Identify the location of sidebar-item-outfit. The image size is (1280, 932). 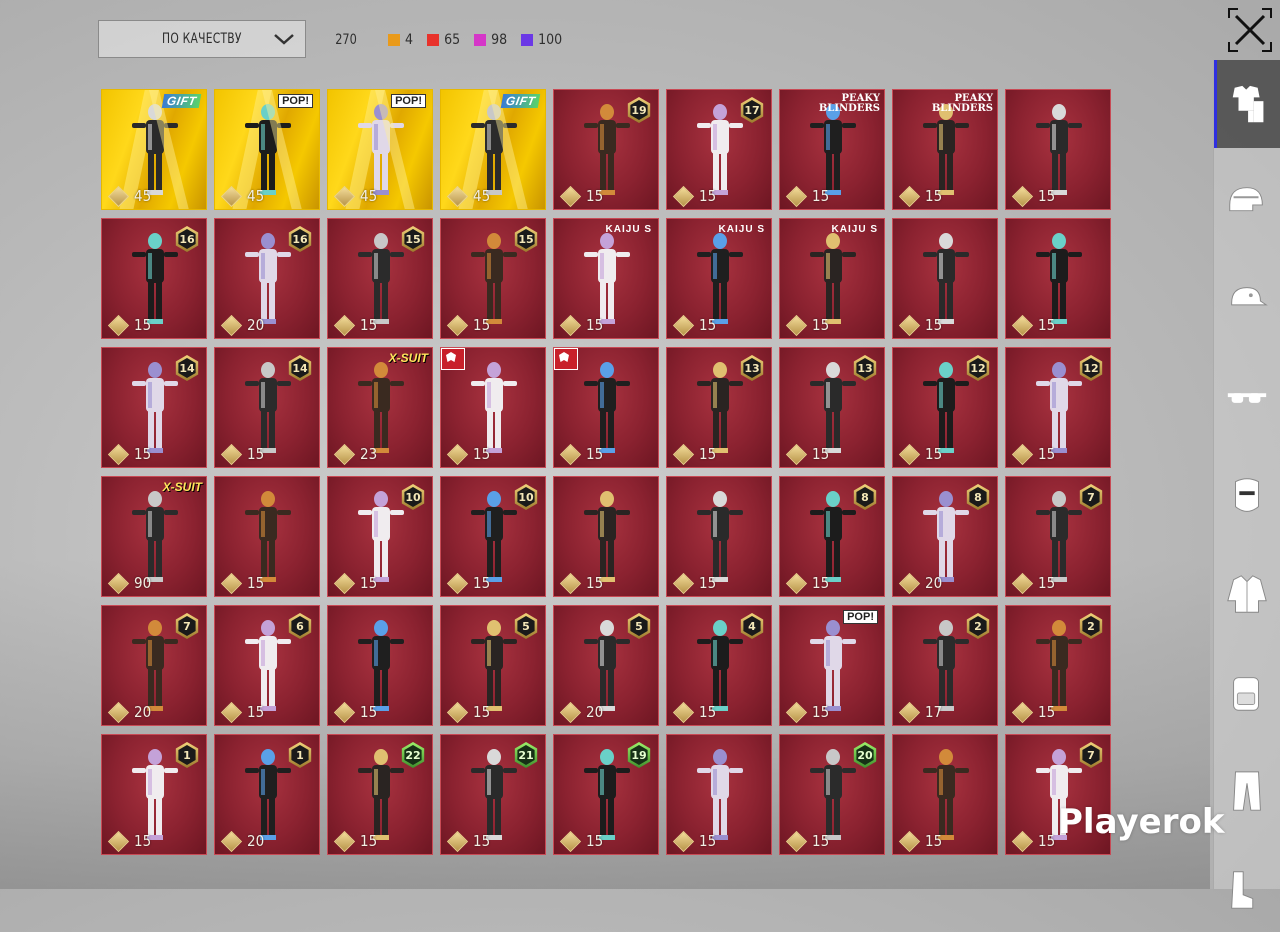
(1247, 104).